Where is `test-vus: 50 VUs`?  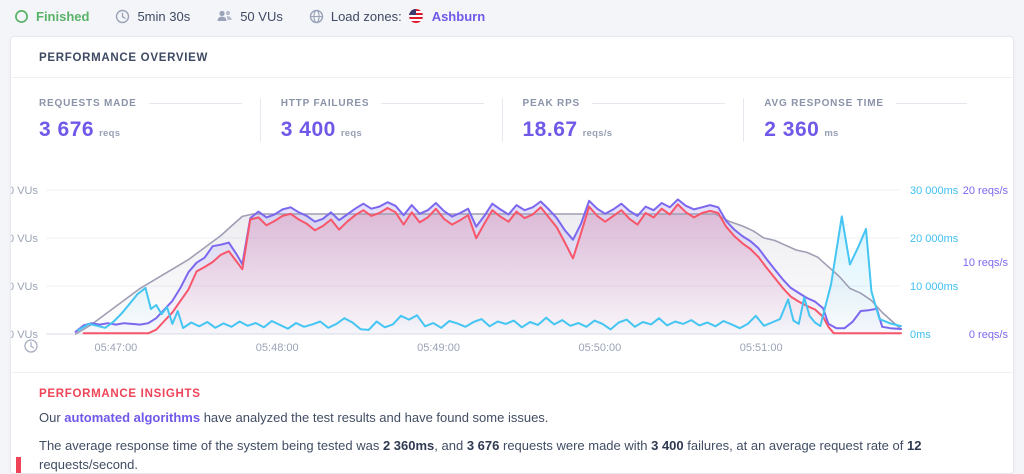 test-vus: 50 VUs is located at coordinates (249, 16).